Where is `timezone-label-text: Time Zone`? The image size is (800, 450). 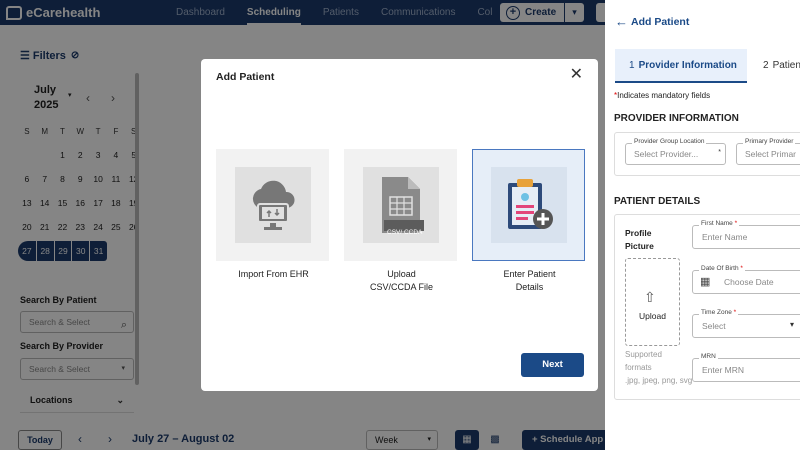 timezone-label-text: Time Zone is located at coordinates (716, 312).